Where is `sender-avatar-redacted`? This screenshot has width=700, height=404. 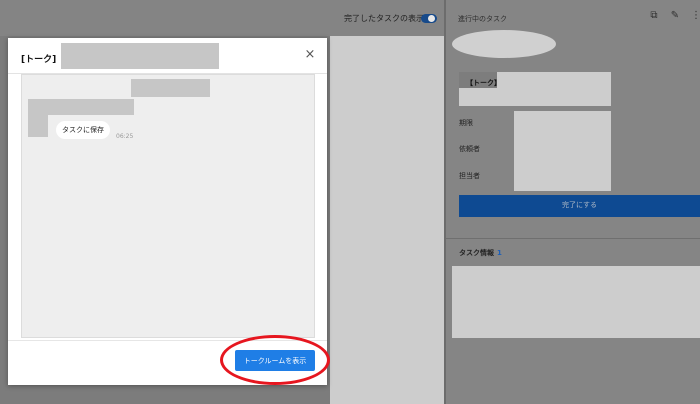 sender-avatar-redacted is located at coordinates (38, 126).